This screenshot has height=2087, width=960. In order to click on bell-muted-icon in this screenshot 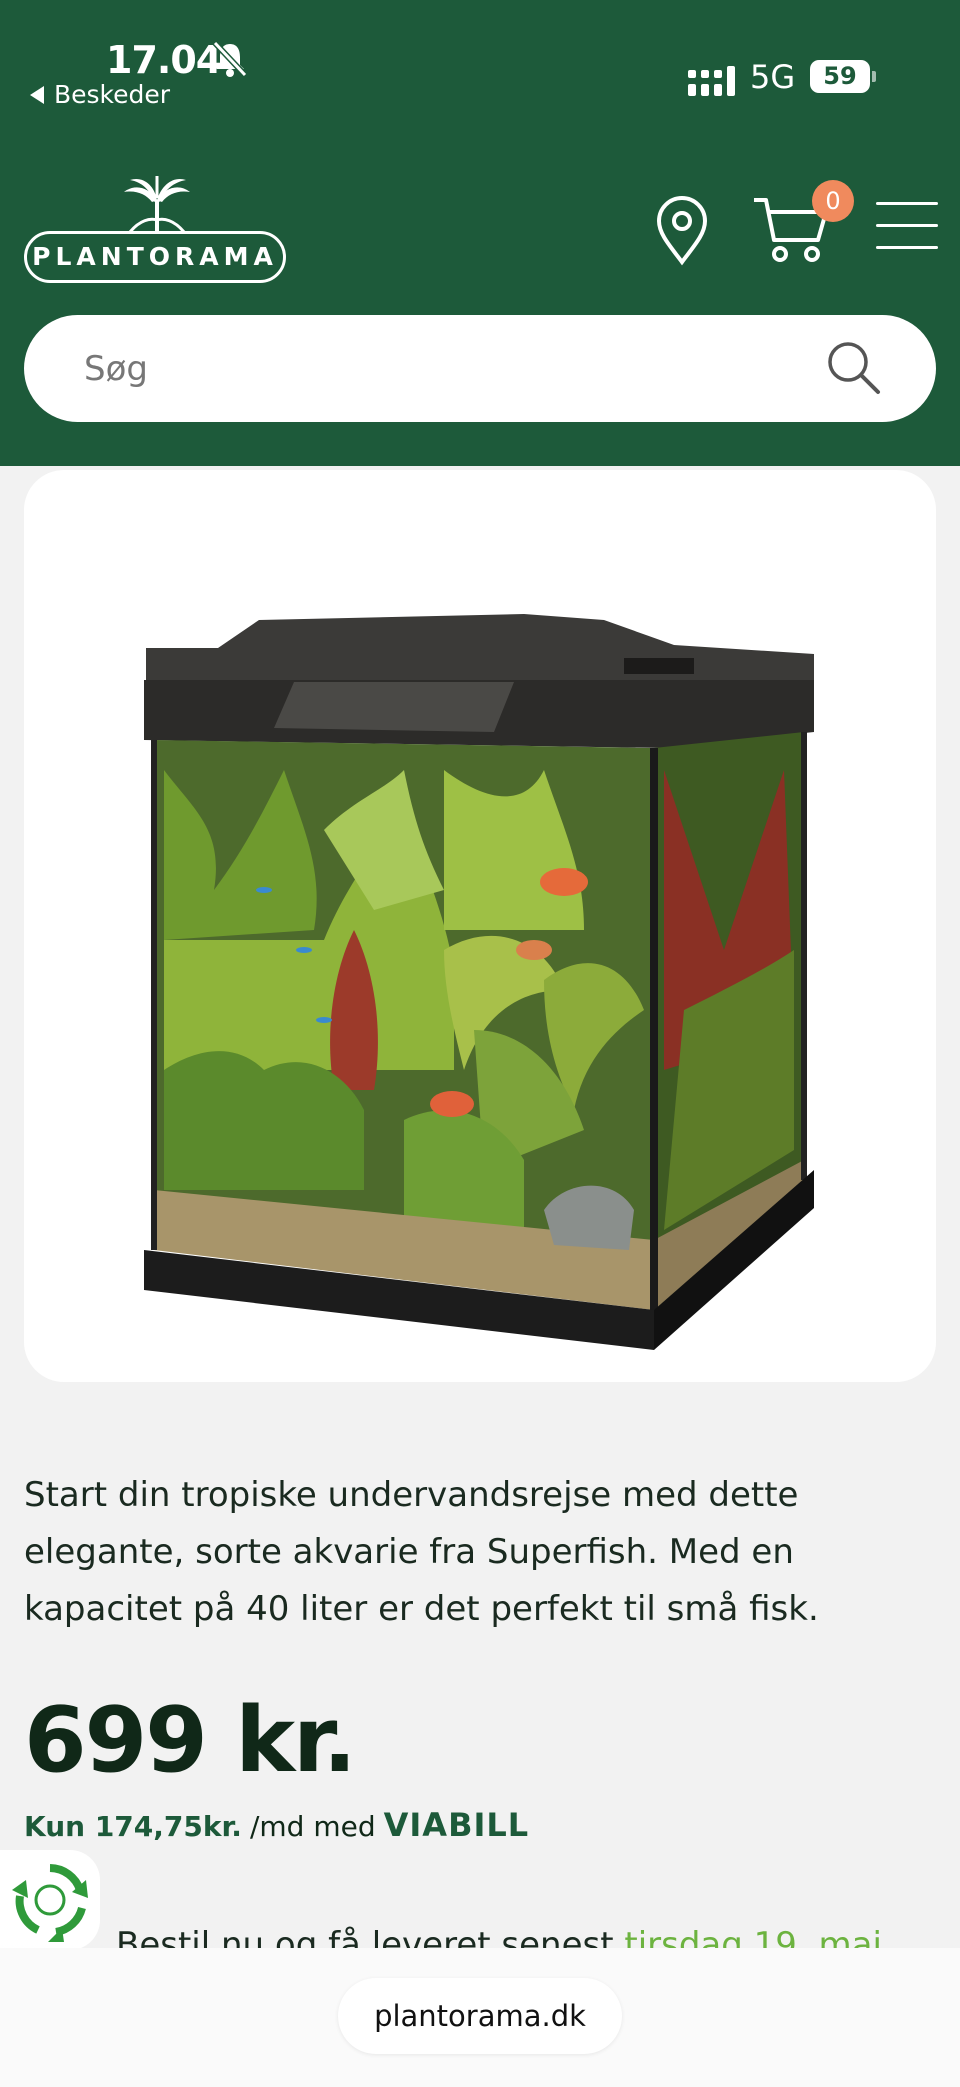, I will do `click(230, 59)`.